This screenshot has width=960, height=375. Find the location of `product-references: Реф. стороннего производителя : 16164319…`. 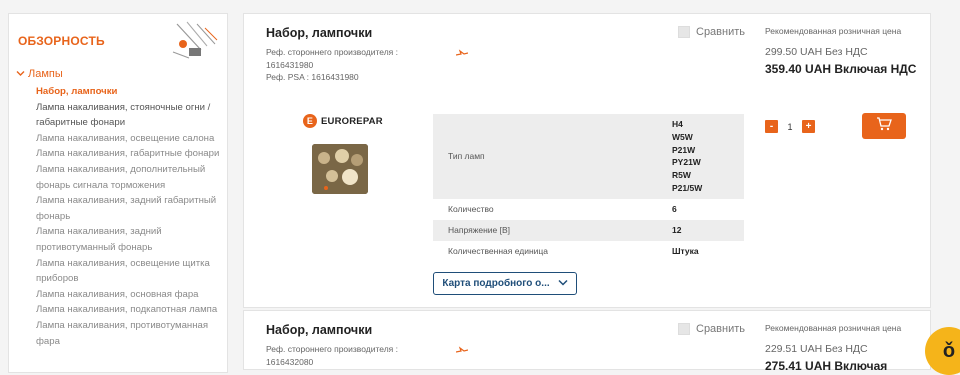

product-references: Реф. стороннего производителя : 16164319… is located at coordinates (341, 65).